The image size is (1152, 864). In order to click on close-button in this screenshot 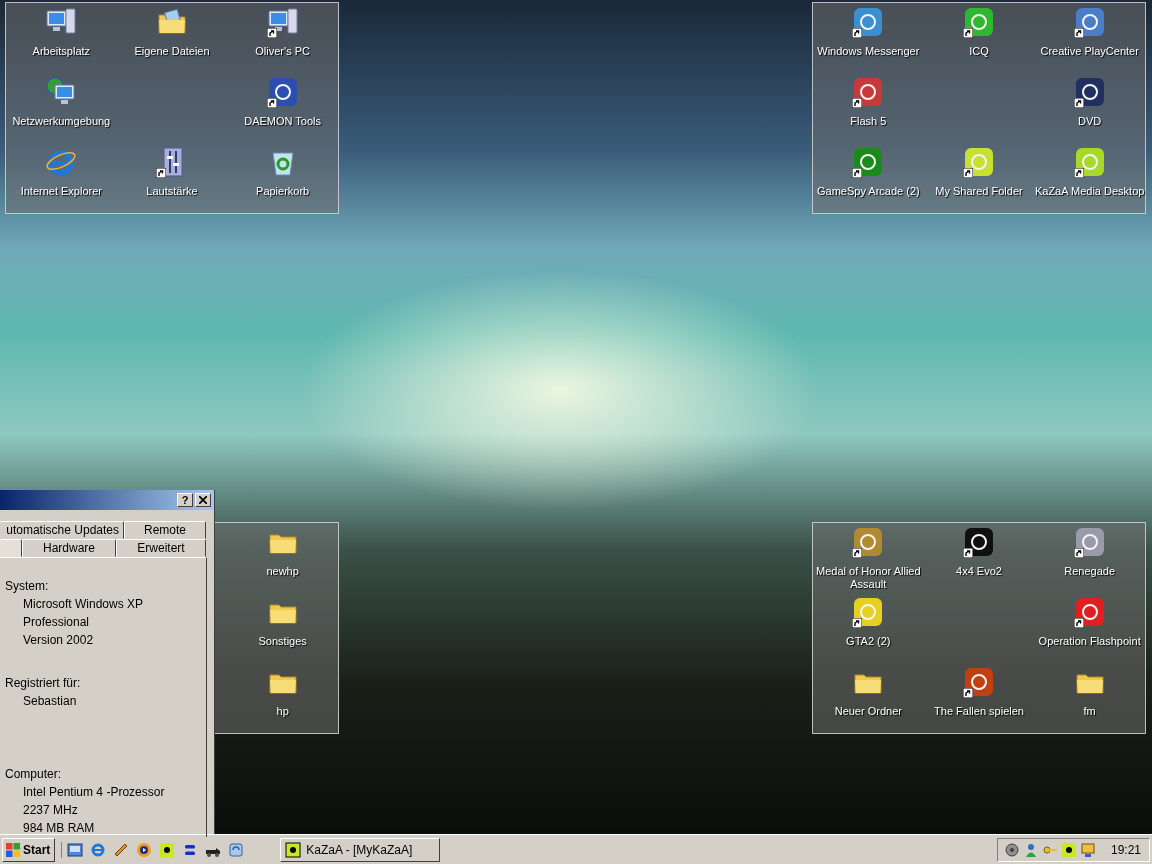, I will do `click(203, 500)`.